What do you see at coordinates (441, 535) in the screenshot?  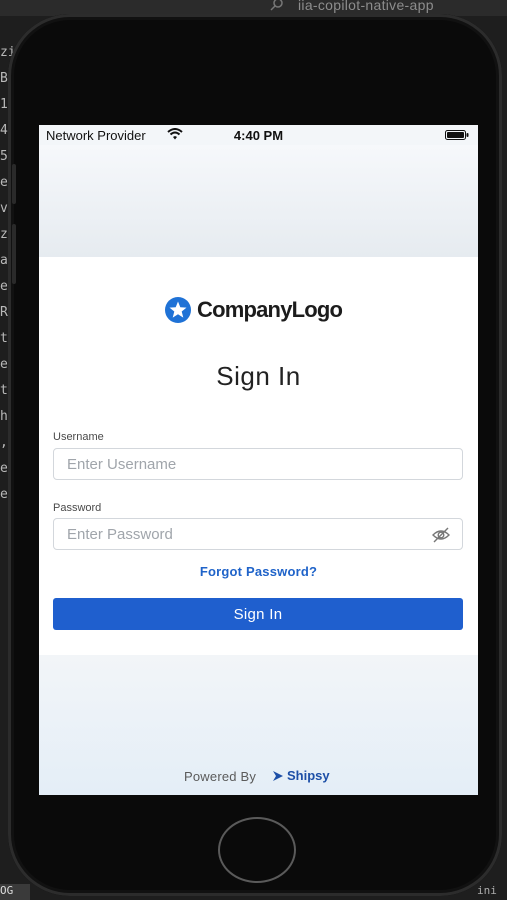 I see `eye-off-icon` at bounding box center [441, 535].